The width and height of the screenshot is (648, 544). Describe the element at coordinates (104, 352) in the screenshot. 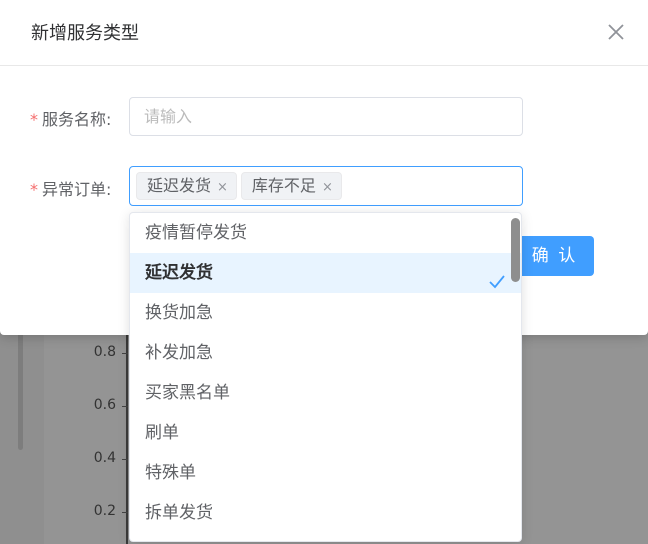

I see `y-tick-label: 0.8` at that location.